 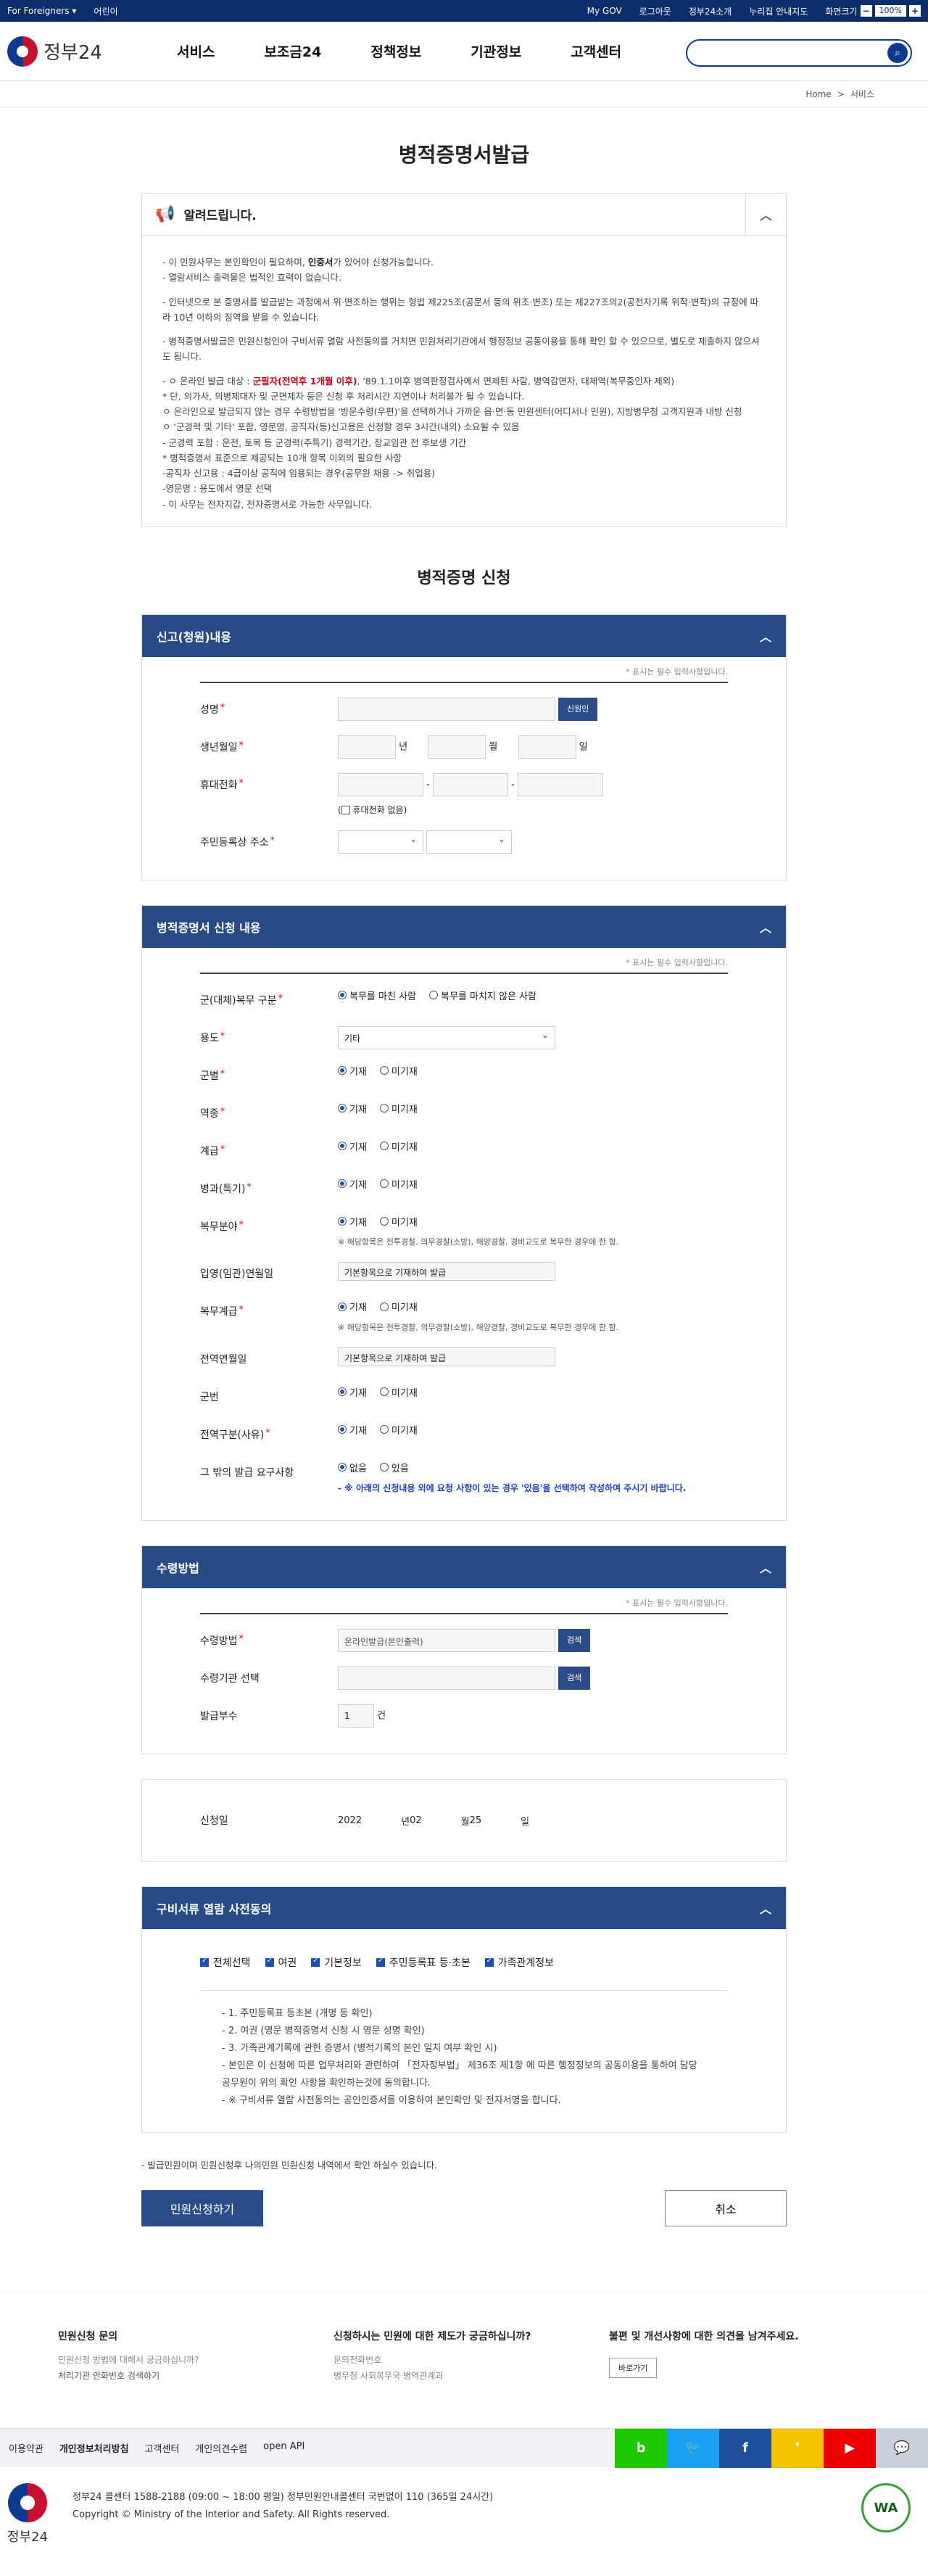 I want to click on copies-input: 1, so click(x=356, y=1716).